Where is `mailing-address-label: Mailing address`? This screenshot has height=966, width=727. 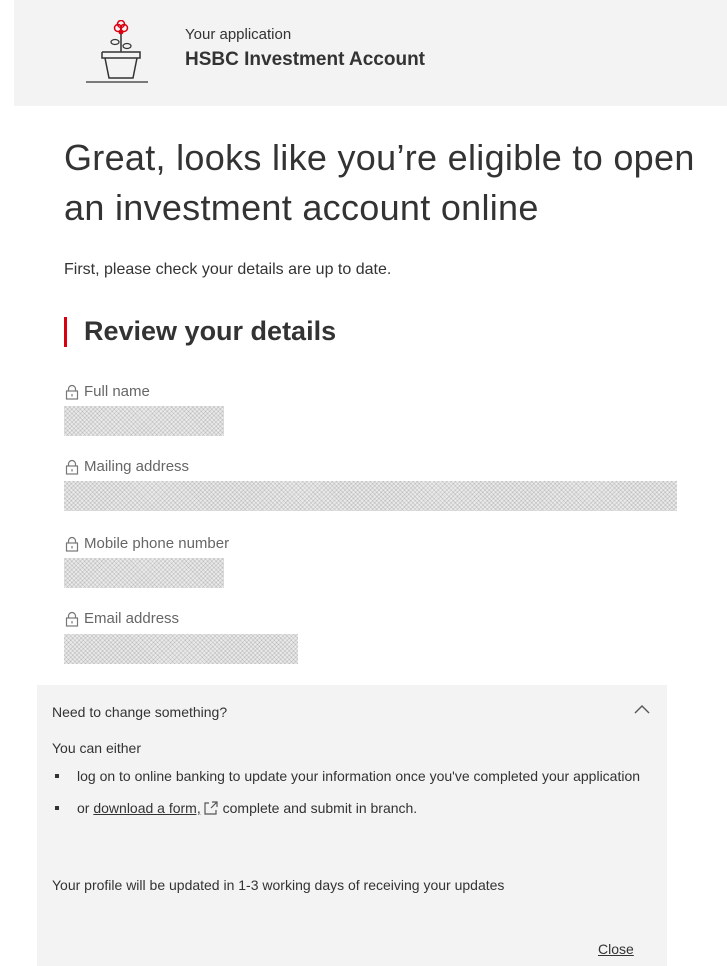
mailing-address-label: Mailing address is located at coordinates (126, 466).